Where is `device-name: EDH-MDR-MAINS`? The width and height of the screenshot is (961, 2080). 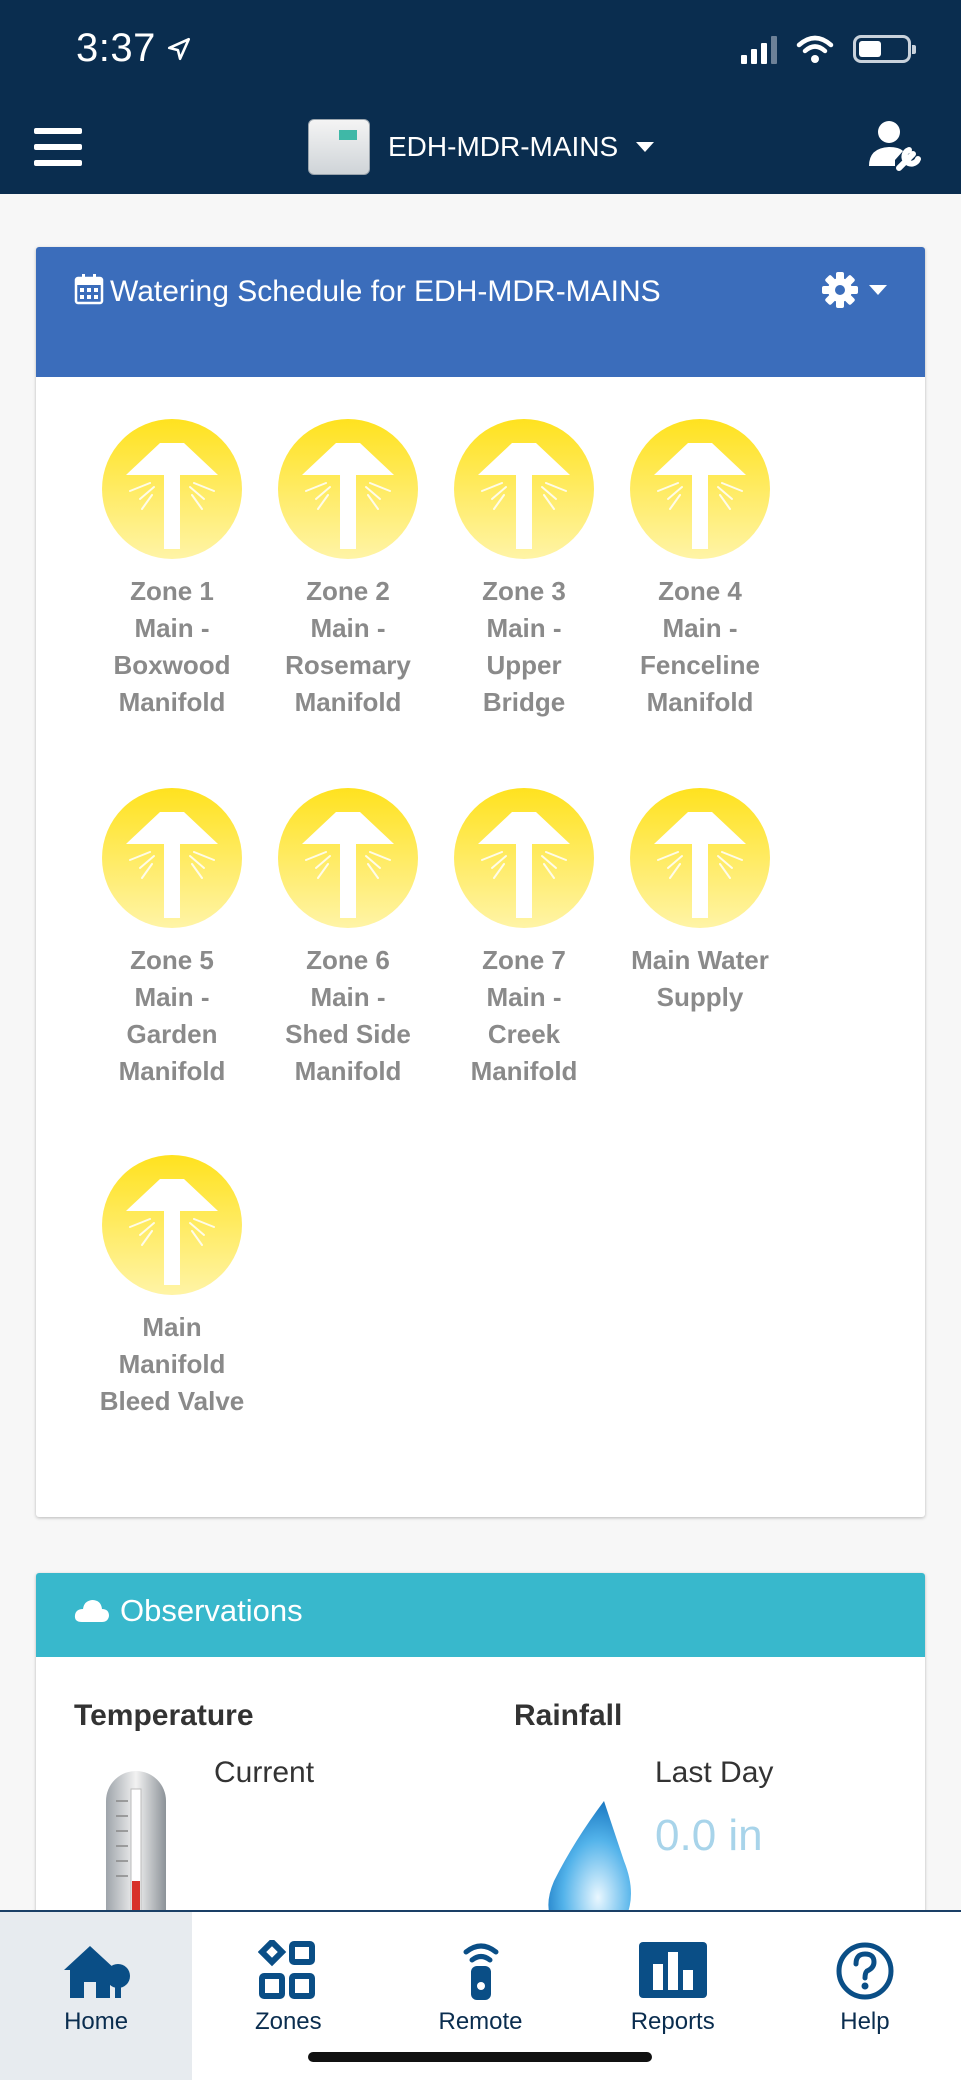 device-name: EDH-MDR-MAINS is located at coordinates (503, 146).